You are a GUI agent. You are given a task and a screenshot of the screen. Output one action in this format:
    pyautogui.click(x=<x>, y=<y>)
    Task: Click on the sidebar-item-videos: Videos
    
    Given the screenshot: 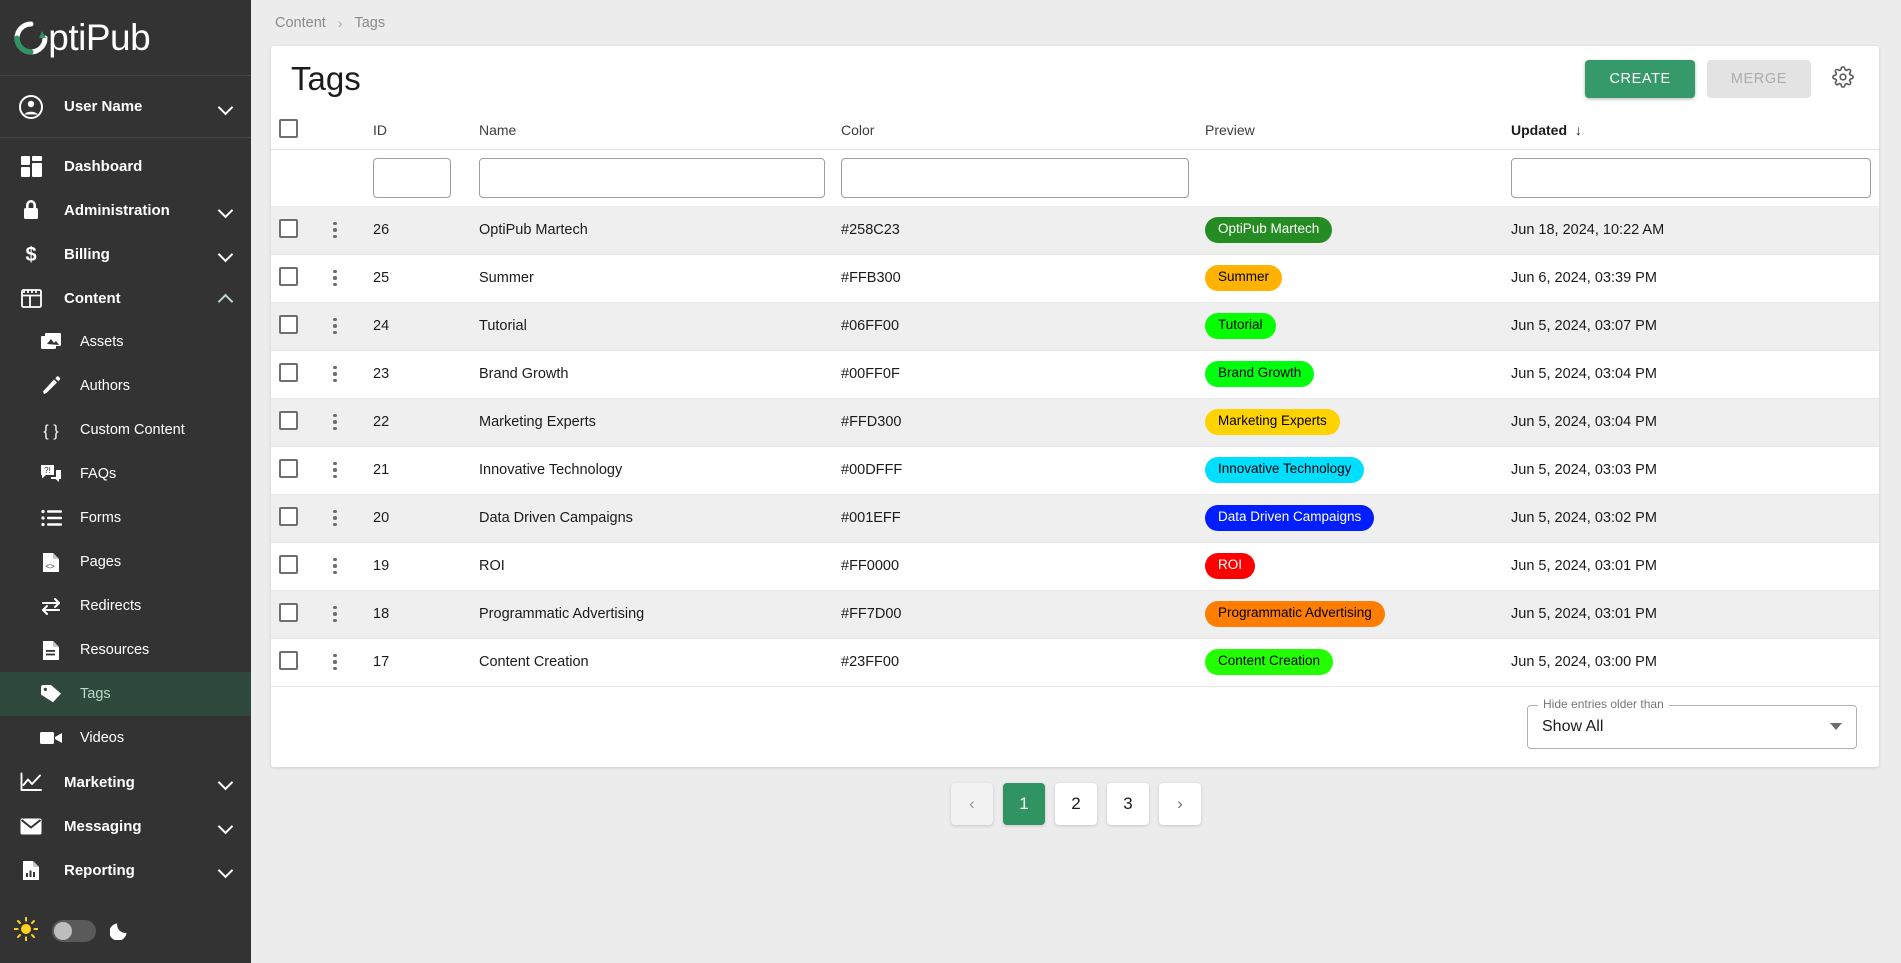 What is the action you would take?
    pyautogui.click(x=125, y=738)
    